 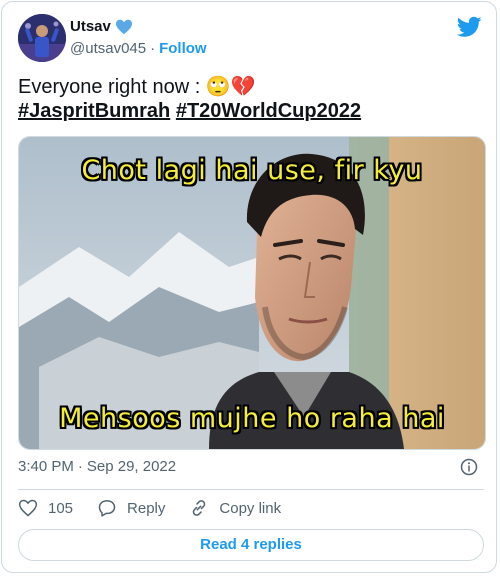 I want to click on tweet-line-1: Everyone right now : 🙄💔, so click(x=248, y=86).